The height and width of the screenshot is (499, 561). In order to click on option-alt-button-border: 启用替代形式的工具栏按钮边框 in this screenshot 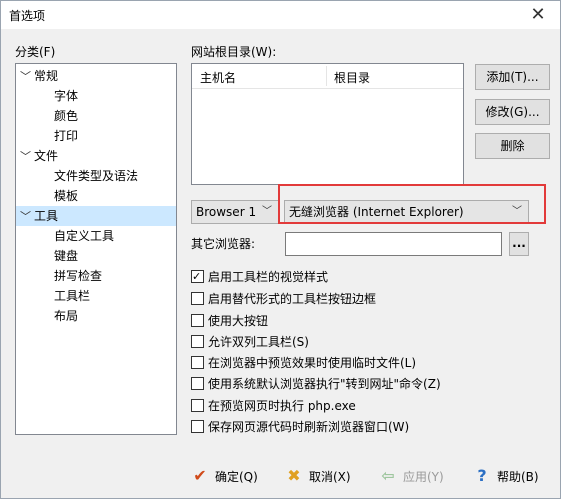, I will do `click(283, 299)`.